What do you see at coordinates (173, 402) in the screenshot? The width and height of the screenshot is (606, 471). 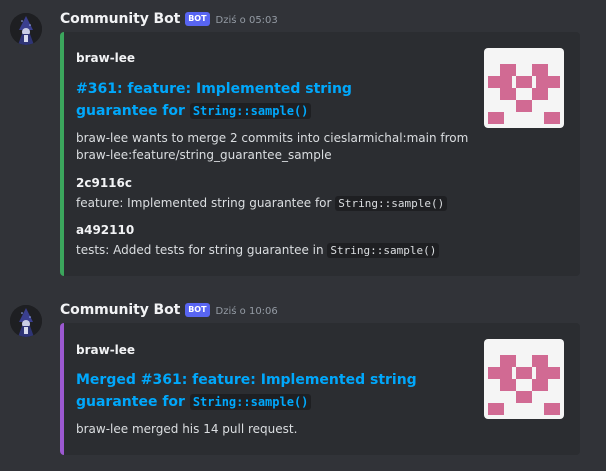 I see `embed-title-text: for` at bounding box center [173, 402].